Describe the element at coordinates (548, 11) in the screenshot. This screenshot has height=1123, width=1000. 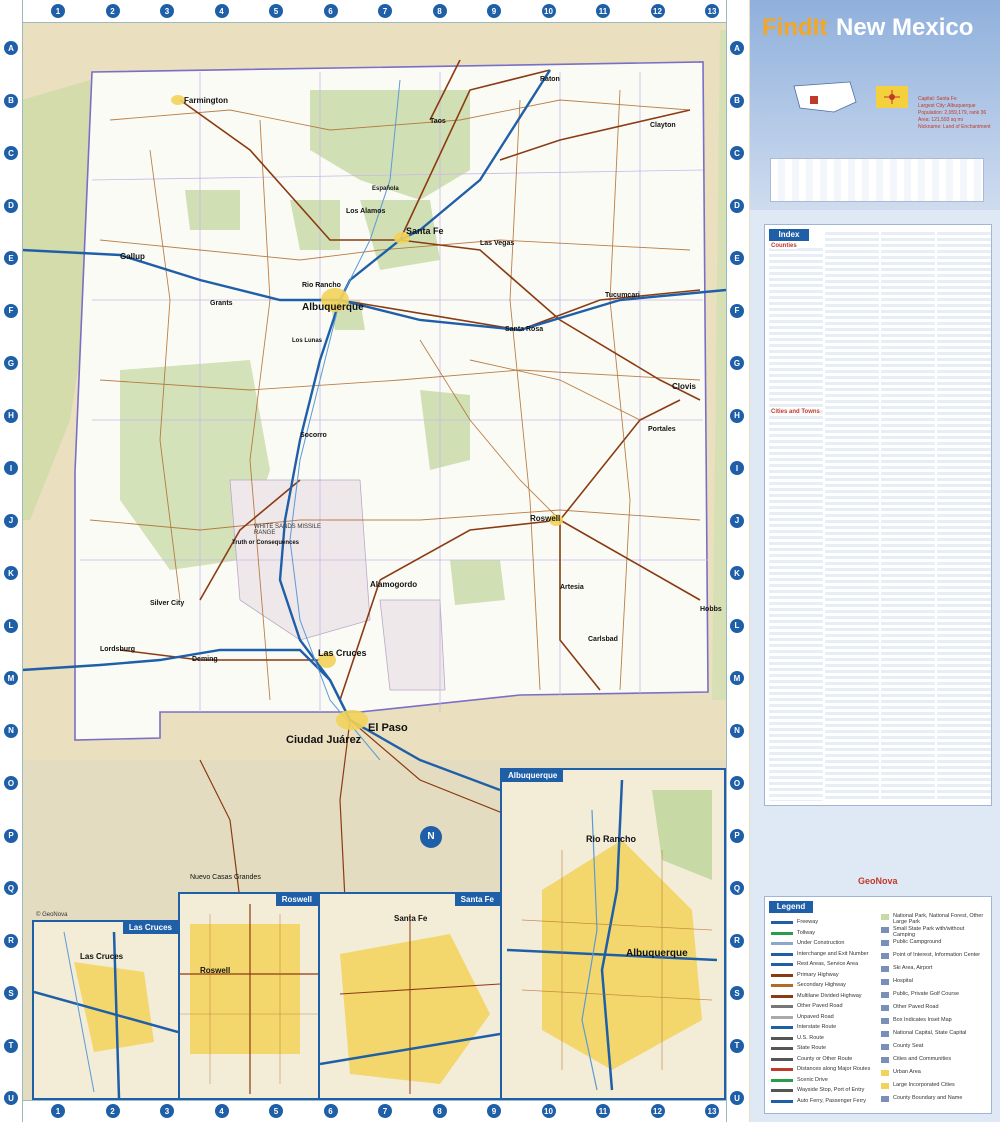
I see `grid-col-10-top: 10` at that location.